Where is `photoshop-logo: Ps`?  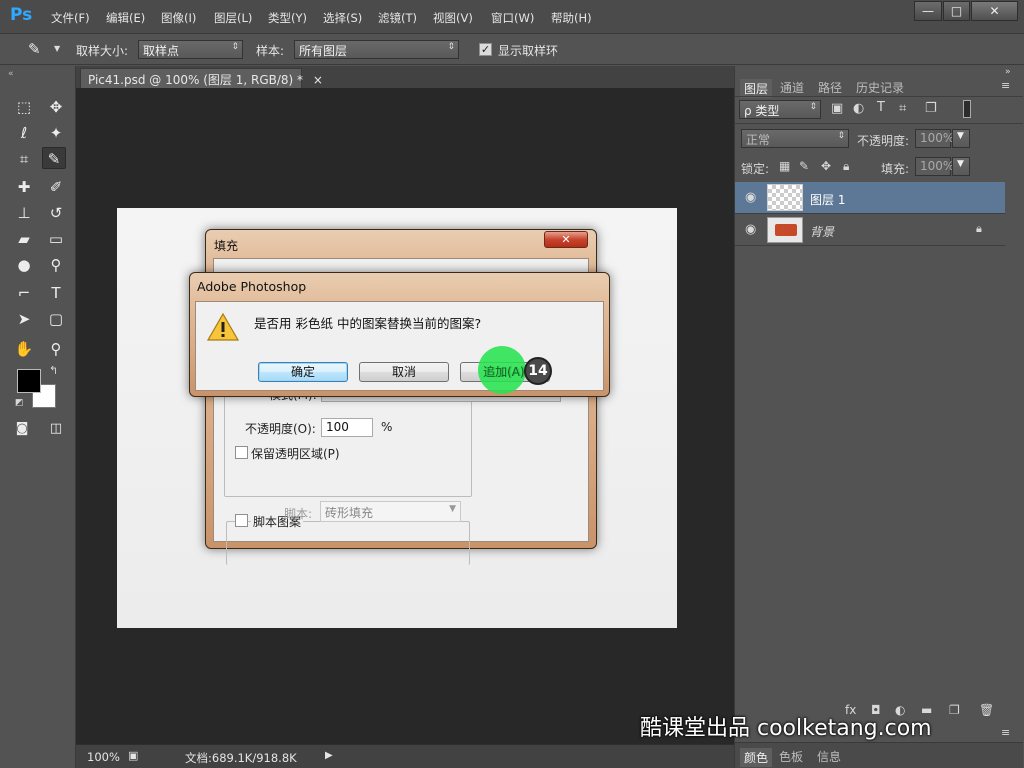
photoshop-logo: Ps is located at coordinates (21, 15).